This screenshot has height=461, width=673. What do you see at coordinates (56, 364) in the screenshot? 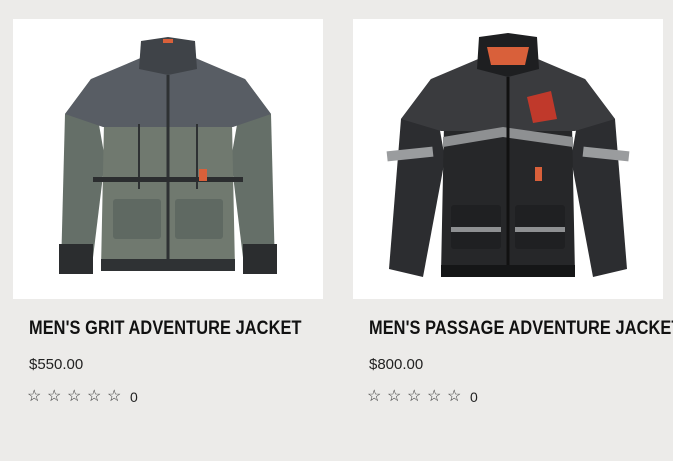
I see `product-price: $550.00` at bounding box center [56, 364].